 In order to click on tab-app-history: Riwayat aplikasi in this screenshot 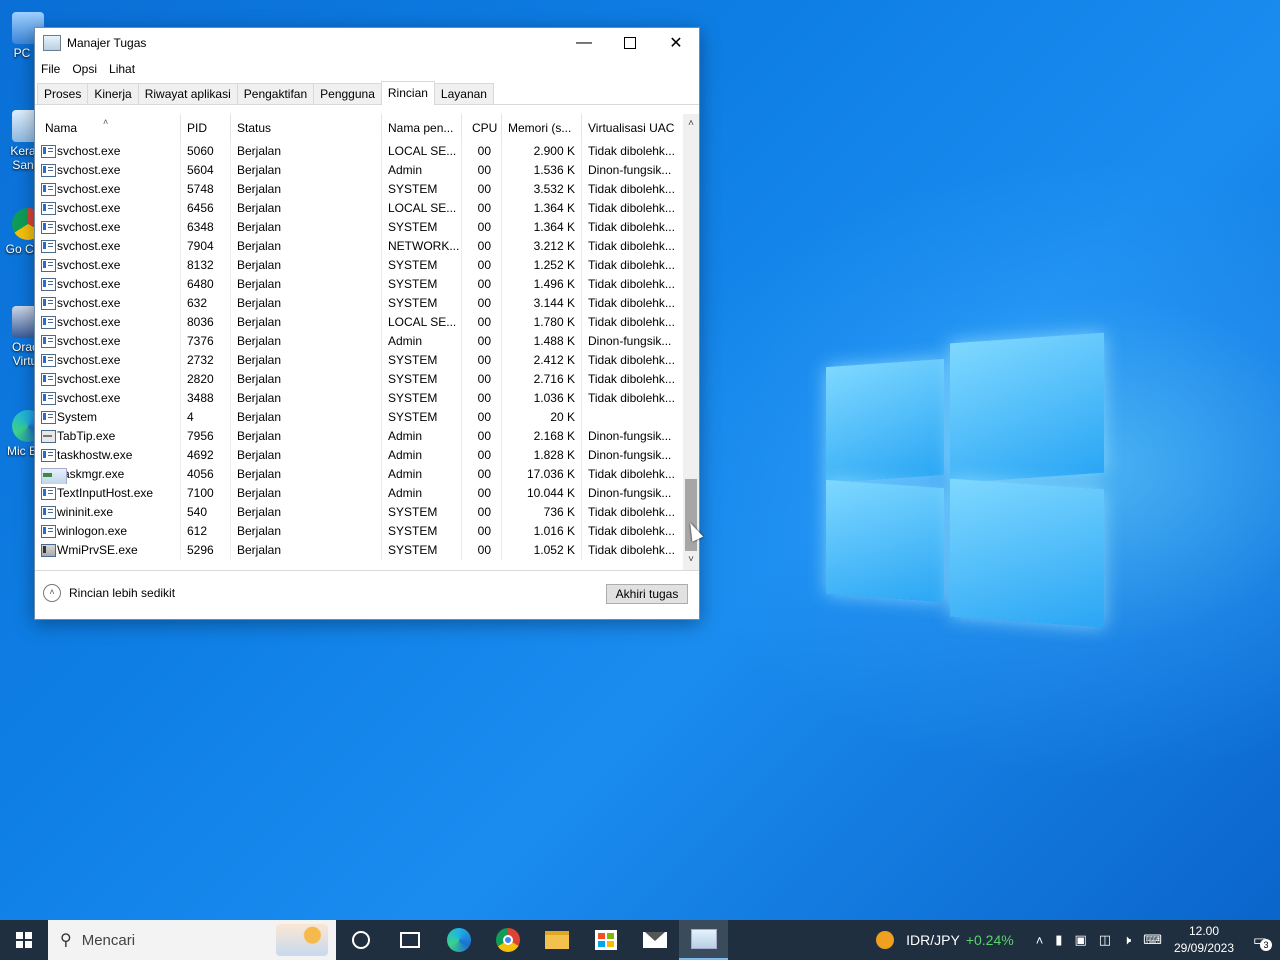, I will do `click(187, 93)`.